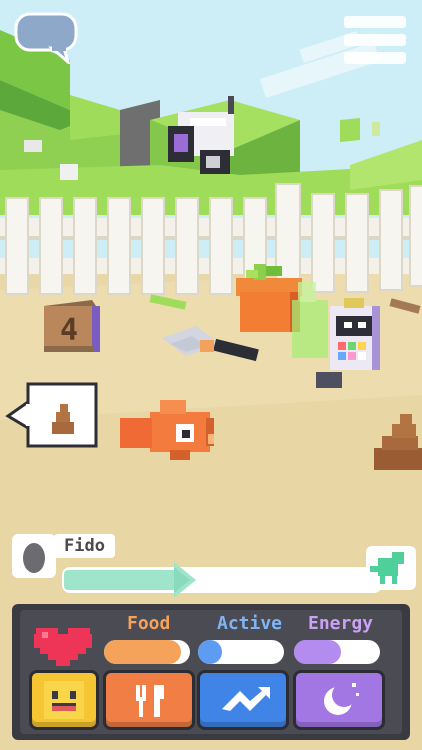 This screenshot has height=750, width=422. What do you see at coordinates (121, 580) in the screenshot?
I see `evolution-progress-fill` at bounding box center [121, 580].